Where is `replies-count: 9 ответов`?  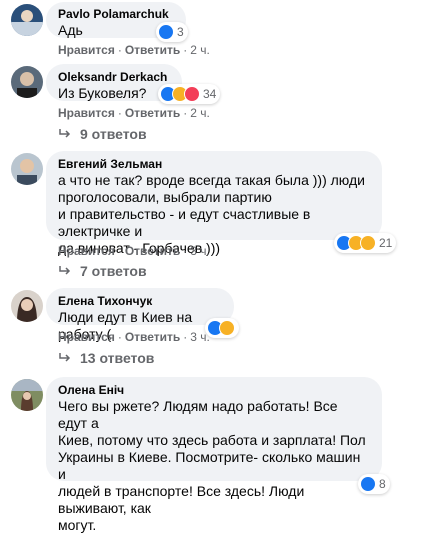 replies-count: 9 ответов is located at coordinates (113, 134).